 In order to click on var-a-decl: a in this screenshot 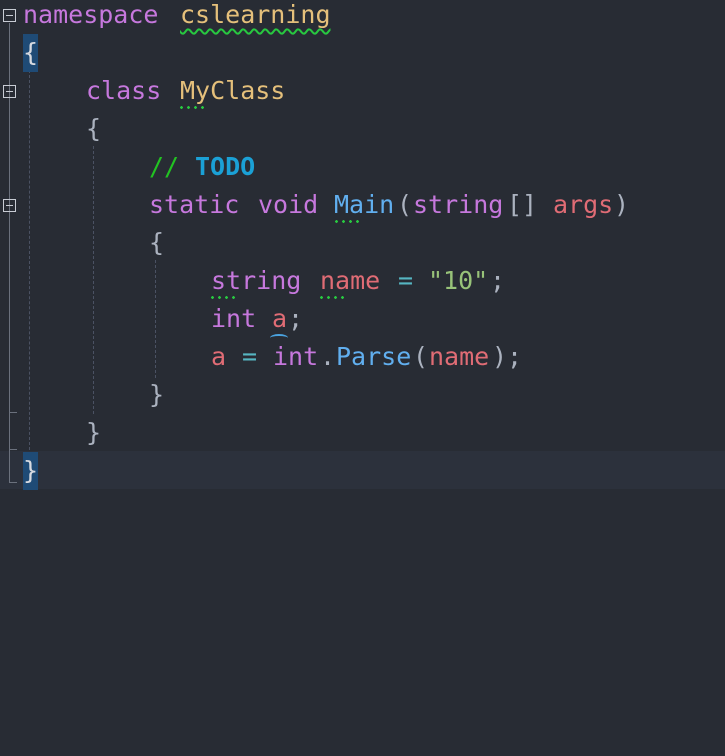, I will do `click(280, 318)`.